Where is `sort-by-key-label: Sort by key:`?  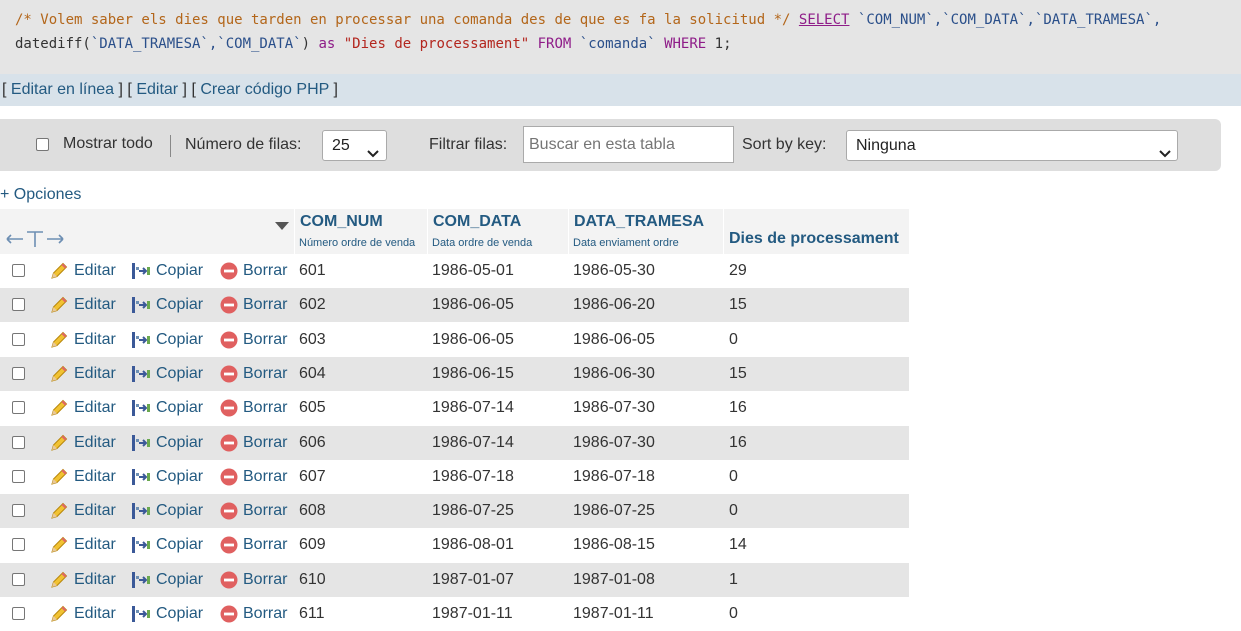
sort-by-key-label: Sort by key: is located at coordinates (784, 144).